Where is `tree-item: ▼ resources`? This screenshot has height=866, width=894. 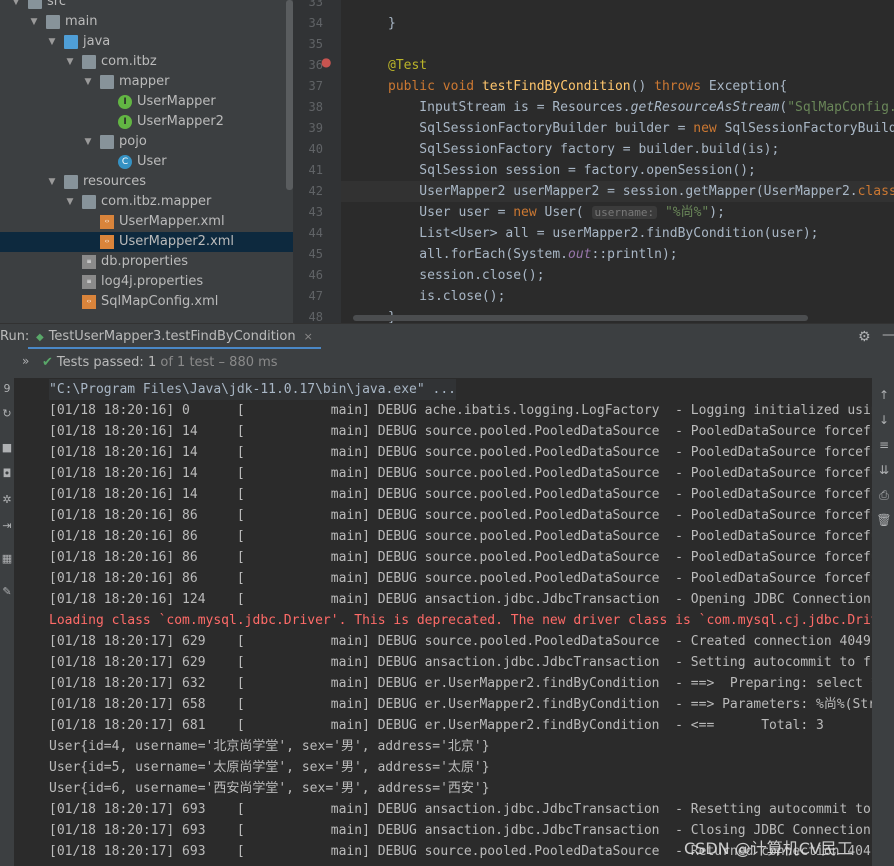
tree-item: ▼ resources is located at coordinates (146, 182).